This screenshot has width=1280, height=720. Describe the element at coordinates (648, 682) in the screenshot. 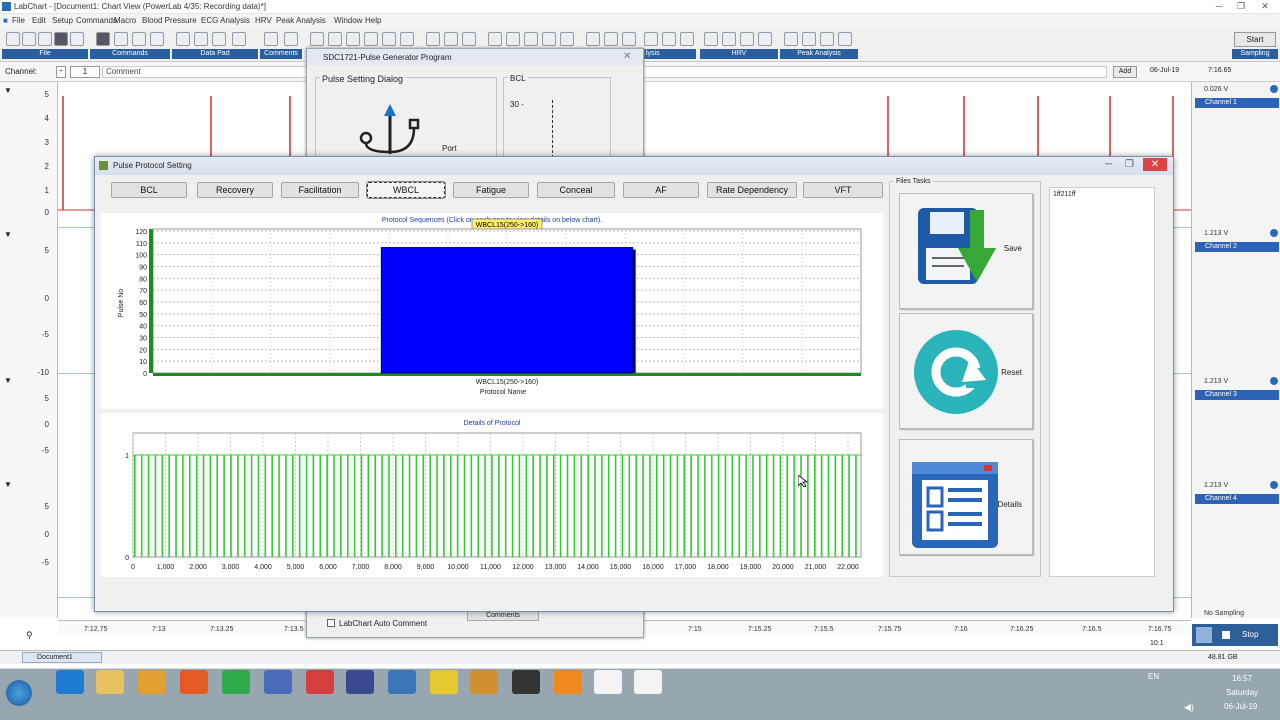

I see `sb-daq-icon` at that location.